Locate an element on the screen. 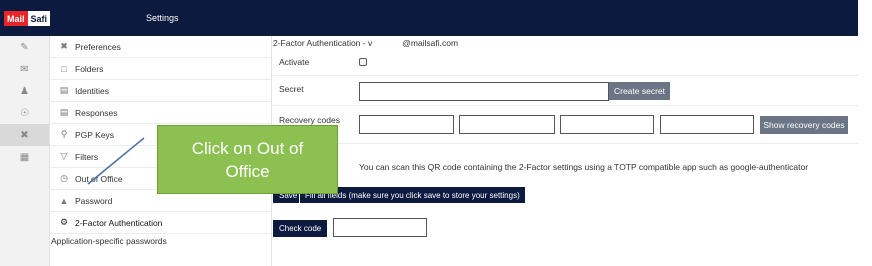 The width and height of the screenshot is (872, 266). menu-item-label: PGP Keys is located at coordinates (95, 134).